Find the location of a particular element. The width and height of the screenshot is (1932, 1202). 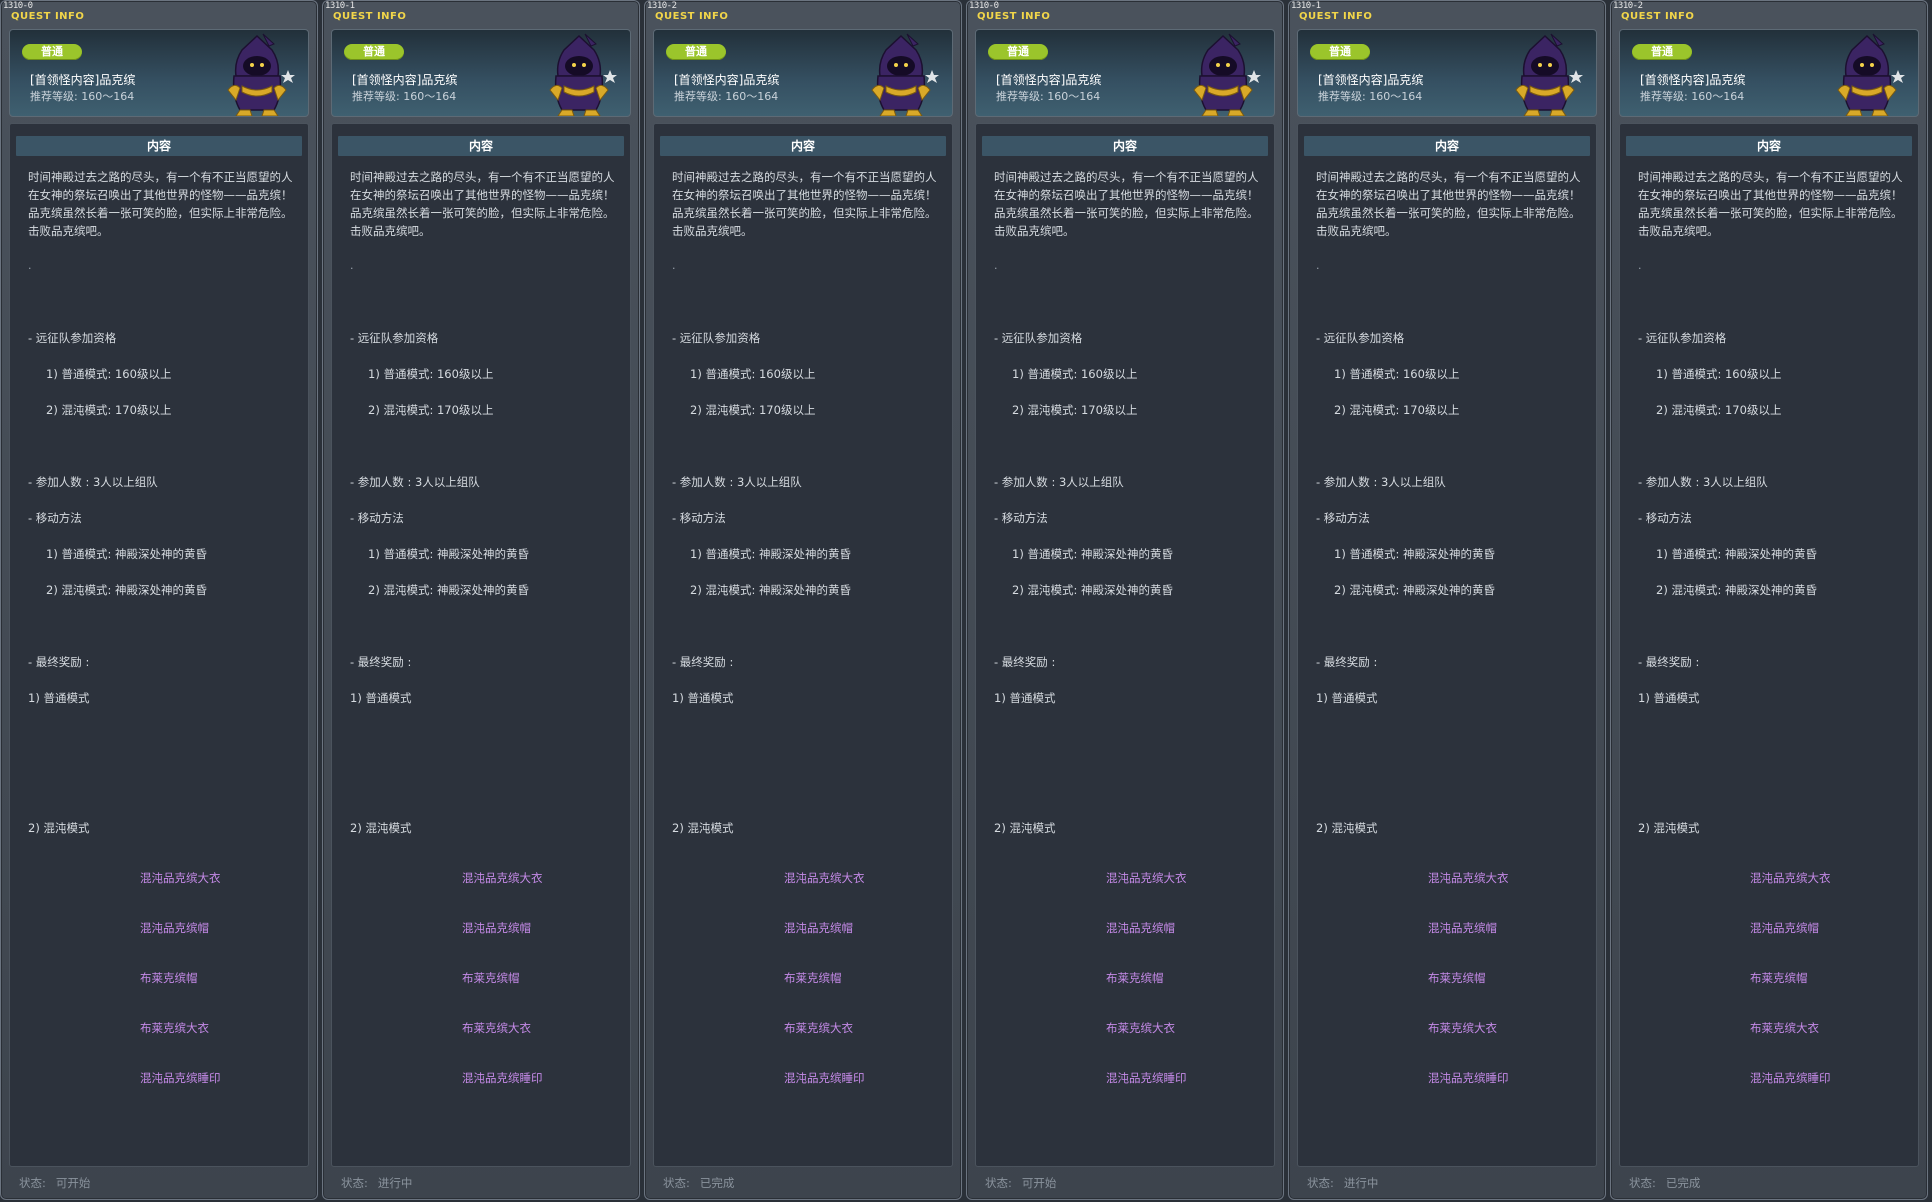

quest-status: 状态: 进行中 is located at coordinates (376, 1183).